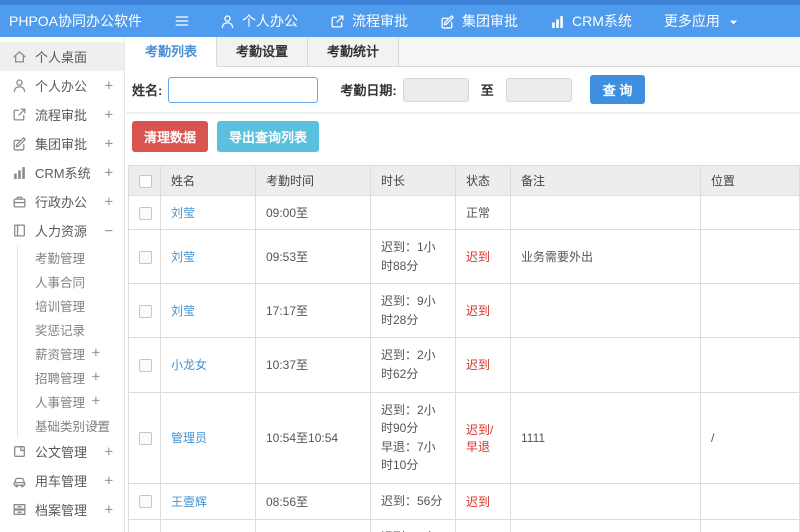 The width and height of the screenshot is (800, 532). Describe the element at coordinates (81, 21) in the screenshot. I see `app-logo: PHPOA协同办公软件` at that location.